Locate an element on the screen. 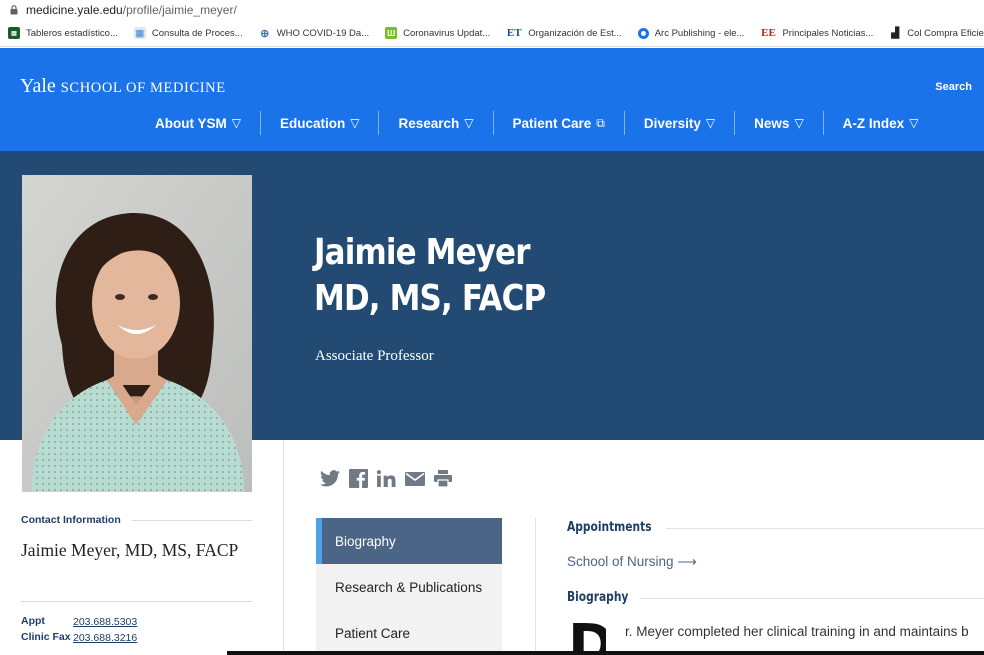 The image size is (984, 655). arrow-right-icon: ⟶ is located at coordinates (687, 561).